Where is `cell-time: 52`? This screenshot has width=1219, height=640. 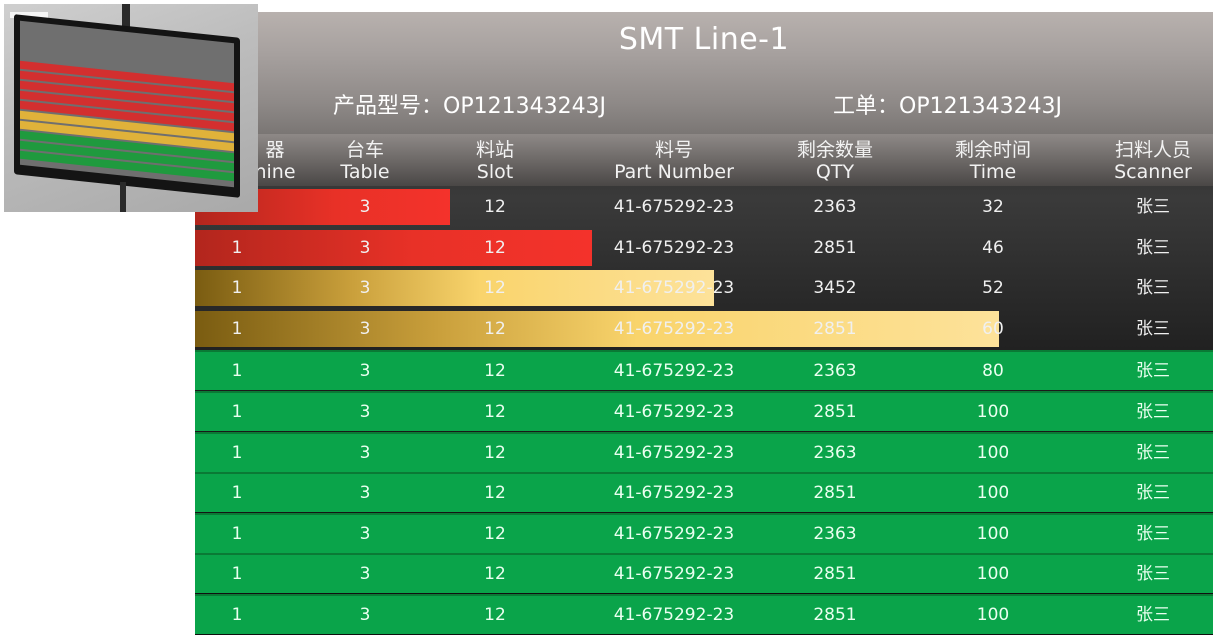 cell-time: 52 is located at coordinates (993, 288).